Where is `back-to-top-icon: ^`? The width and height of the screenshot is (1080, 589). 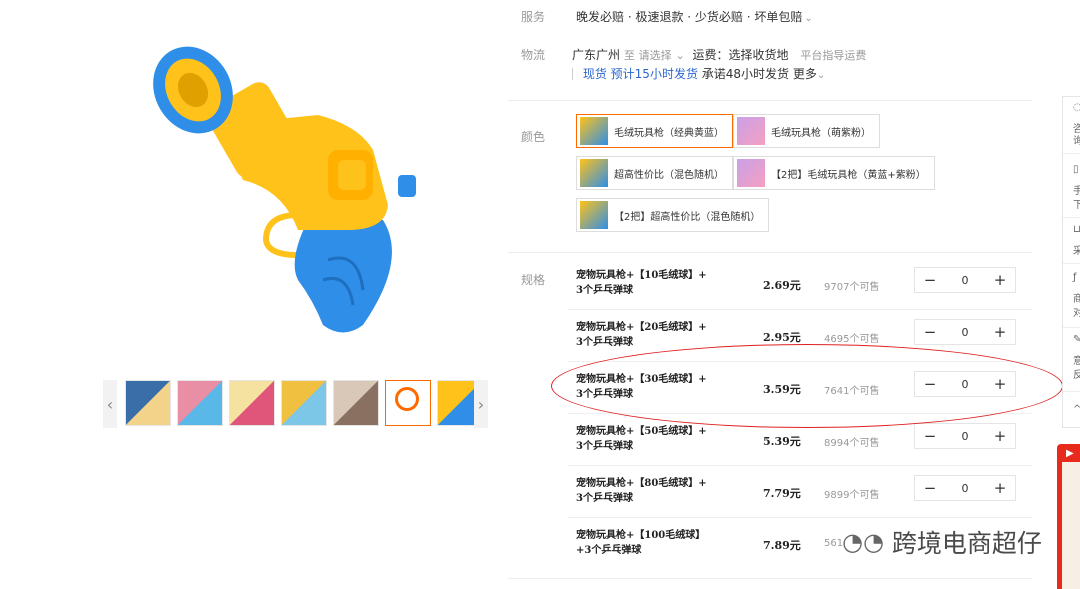 back-to-top-icon: ^ is located at coordinates (1076, 410).